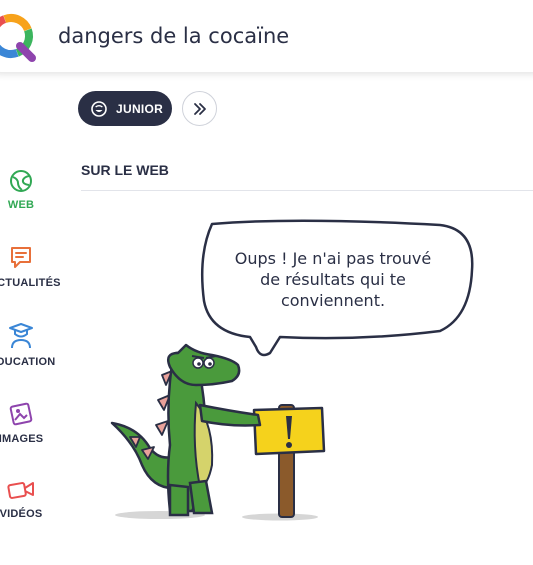 The height and width of the screenshot is (565, 533). Describe the element at coordinates (140, 108) in the screenshot. I see `junior-filter-label: JUNIOR` at that location.